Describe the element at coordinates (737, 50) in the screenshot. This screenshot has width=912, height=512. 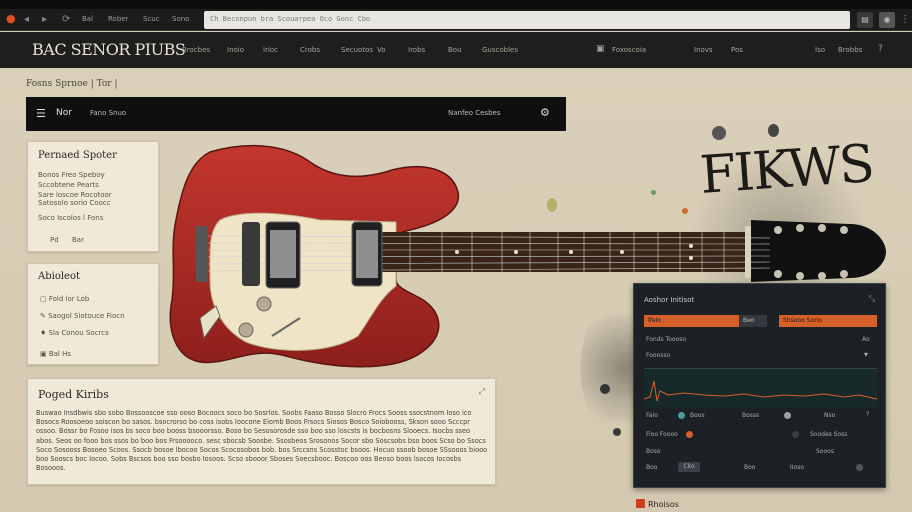
I see `header-right-link-2: Pos` at that location.